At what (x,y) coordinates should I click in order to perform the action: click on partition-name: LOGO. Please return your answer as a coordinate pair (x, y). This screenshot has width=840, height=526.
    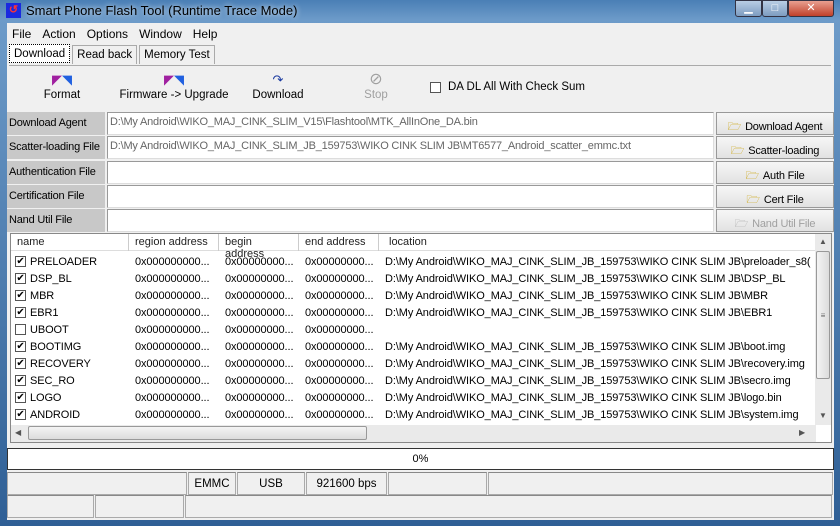
    Looking at the image, I should click on (46, 397).